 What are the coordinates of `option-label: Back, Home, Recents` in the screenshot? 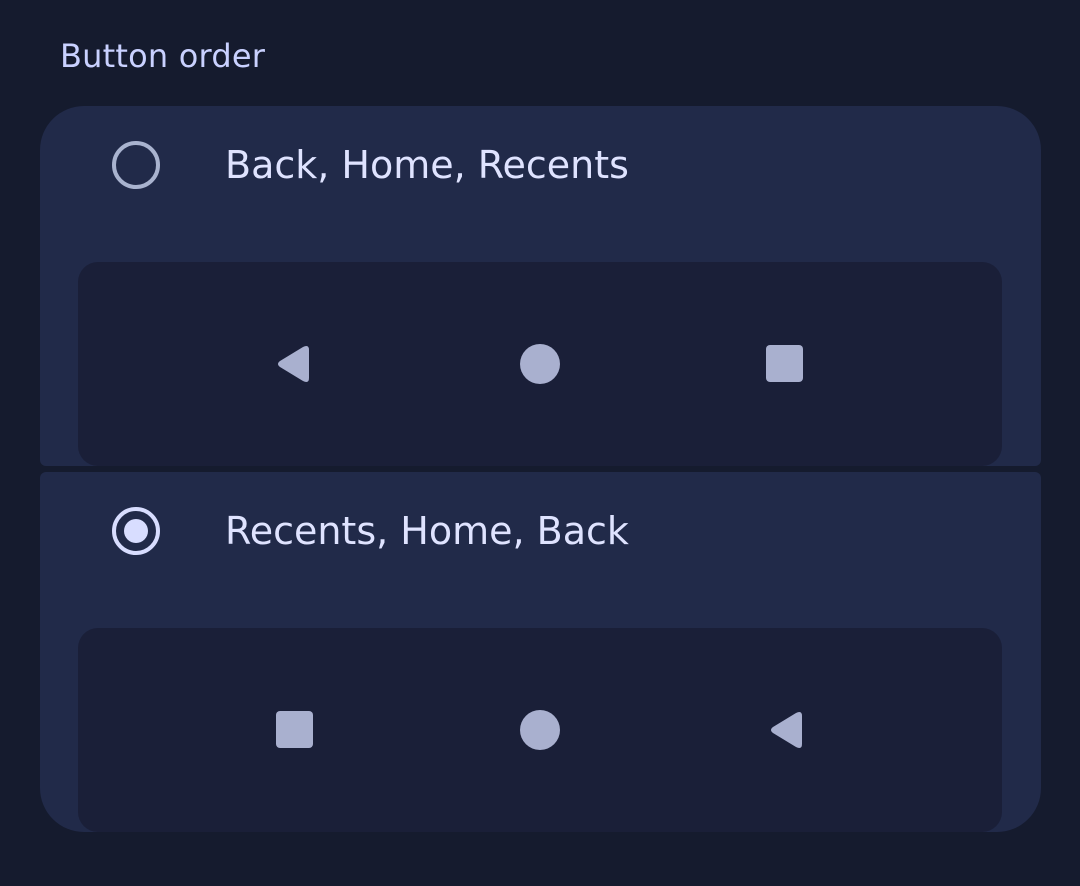 It's located at (427, 165).